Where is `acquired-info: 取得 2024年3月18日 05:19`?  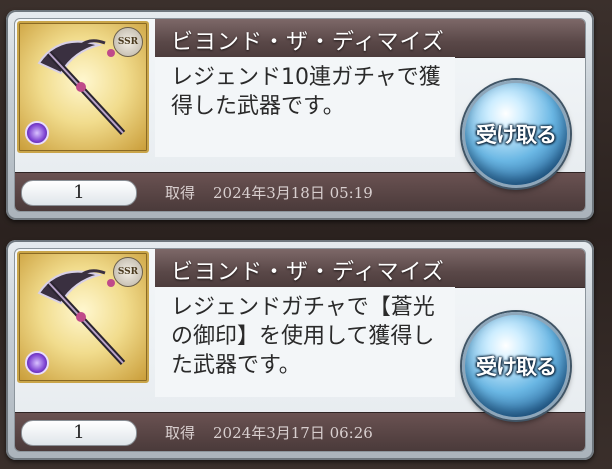
acquired-info: 取得 2024年3月18日 05:19 is located at coordinates (269, 192).